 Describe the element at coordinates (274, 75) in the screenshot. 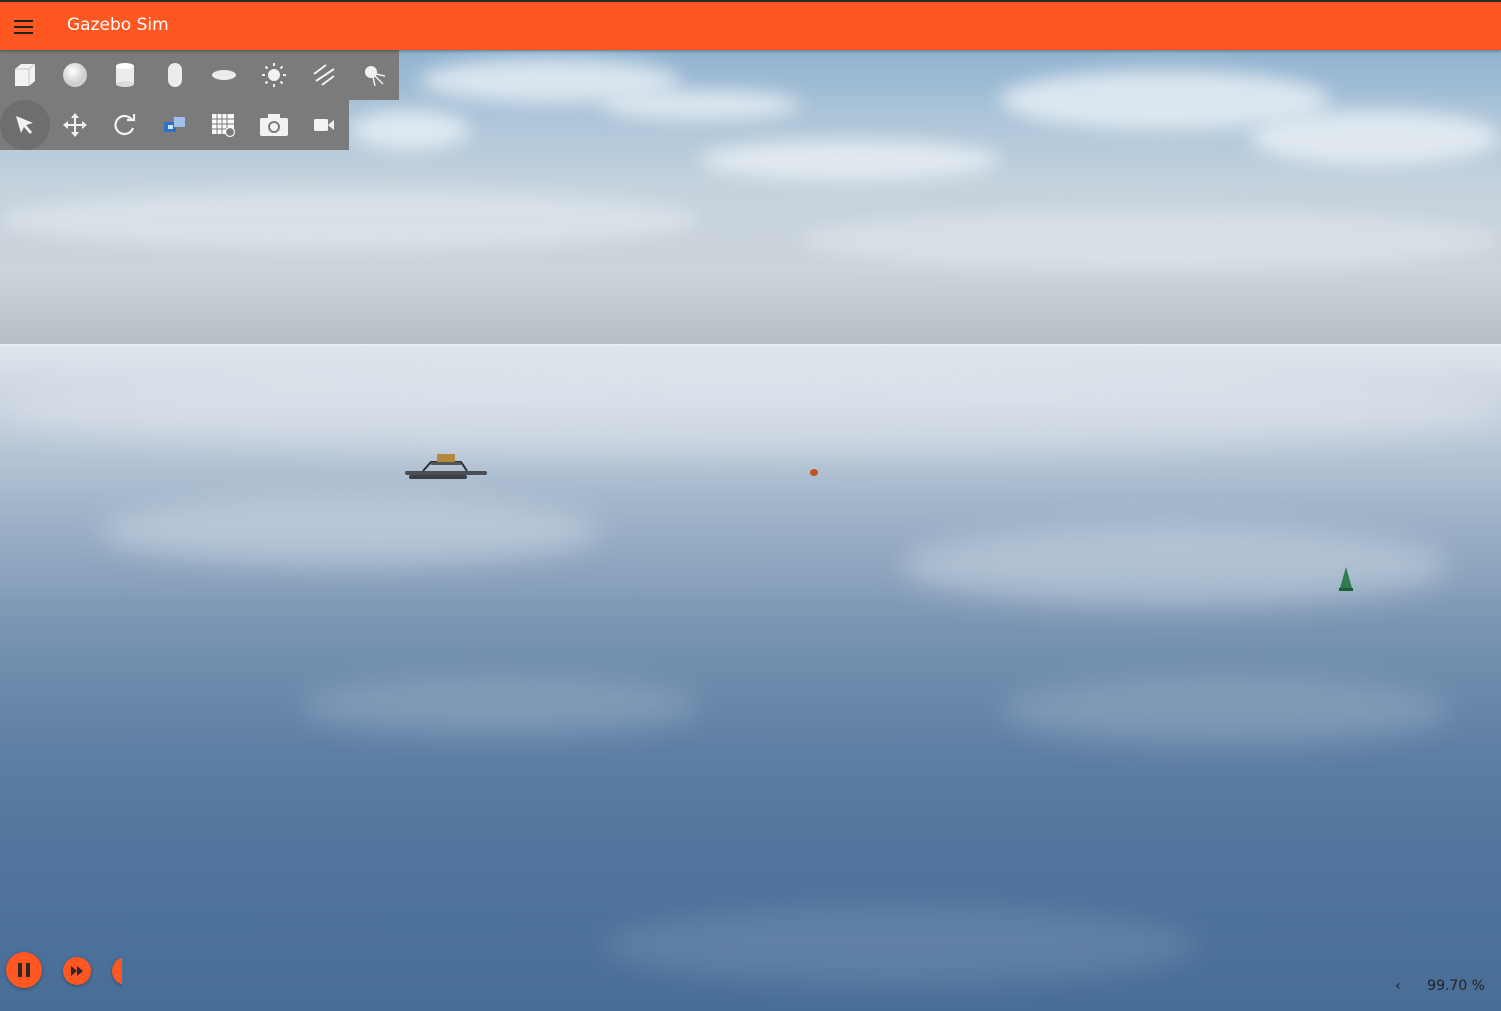

I see `point-light-icon` at that location.